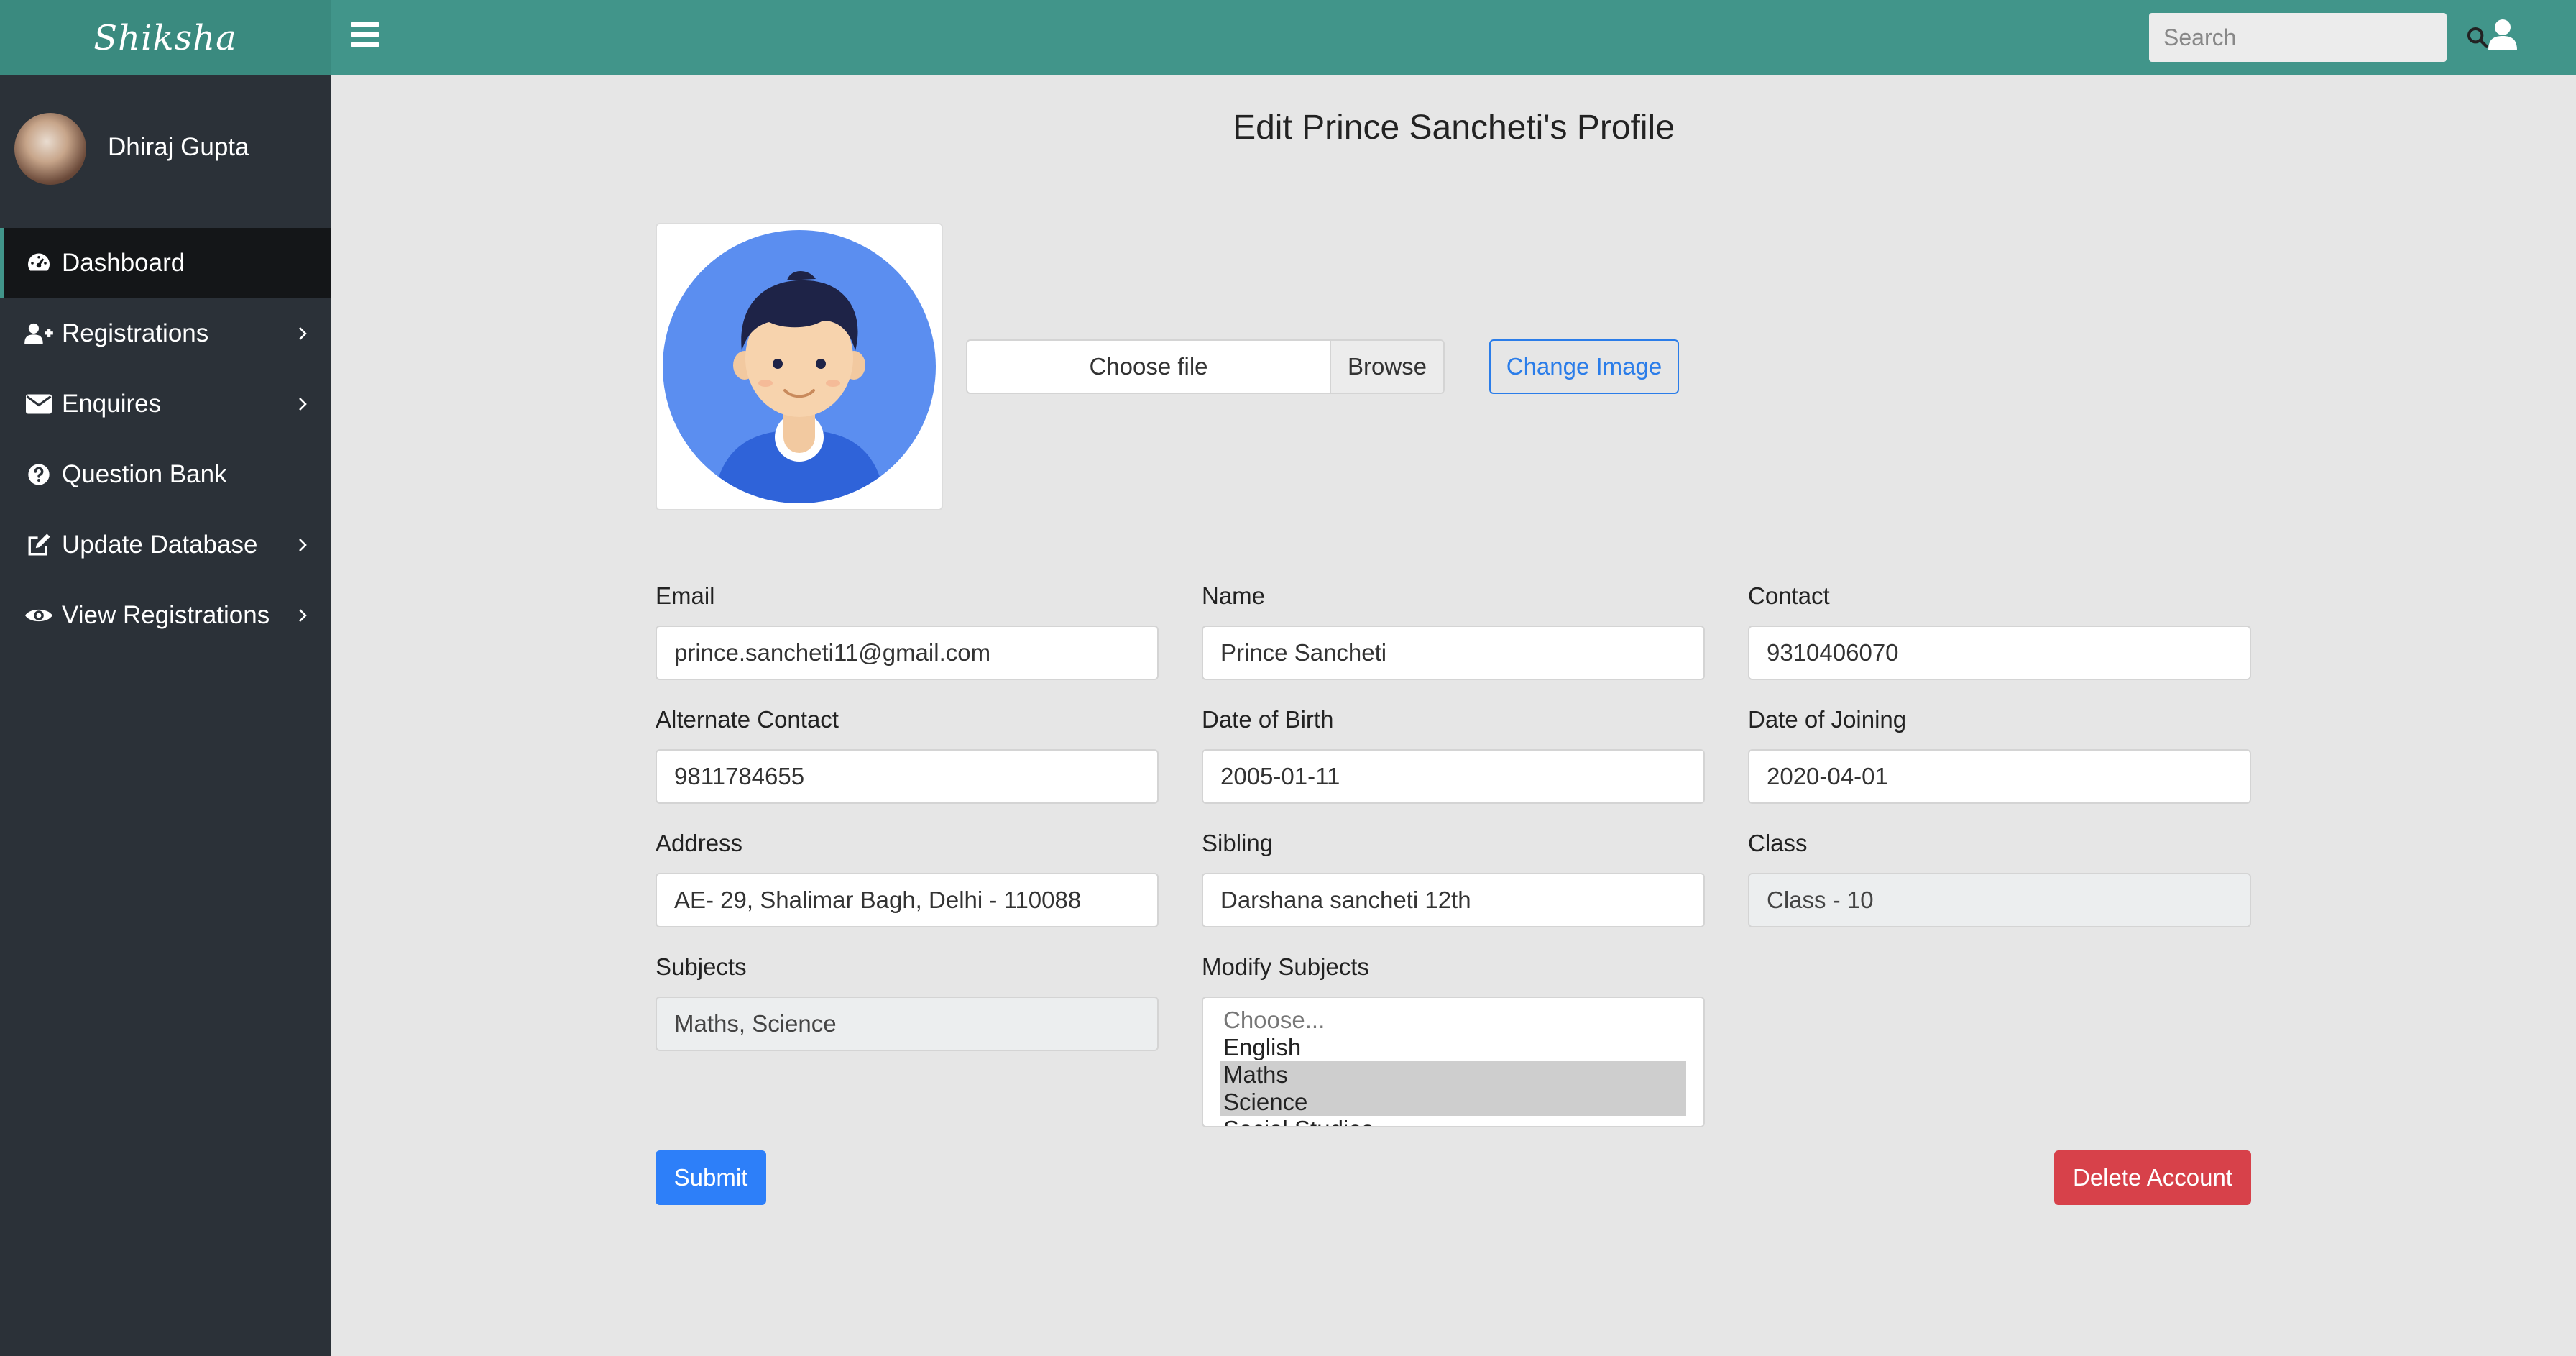 The height and width of the screenshot is (1356, 2576). Describe the element at coordinates (907, 900) in the screenshot. I see `address-field: AE- 29, Shalimar Bagh, Delhi - 110088` at that location.